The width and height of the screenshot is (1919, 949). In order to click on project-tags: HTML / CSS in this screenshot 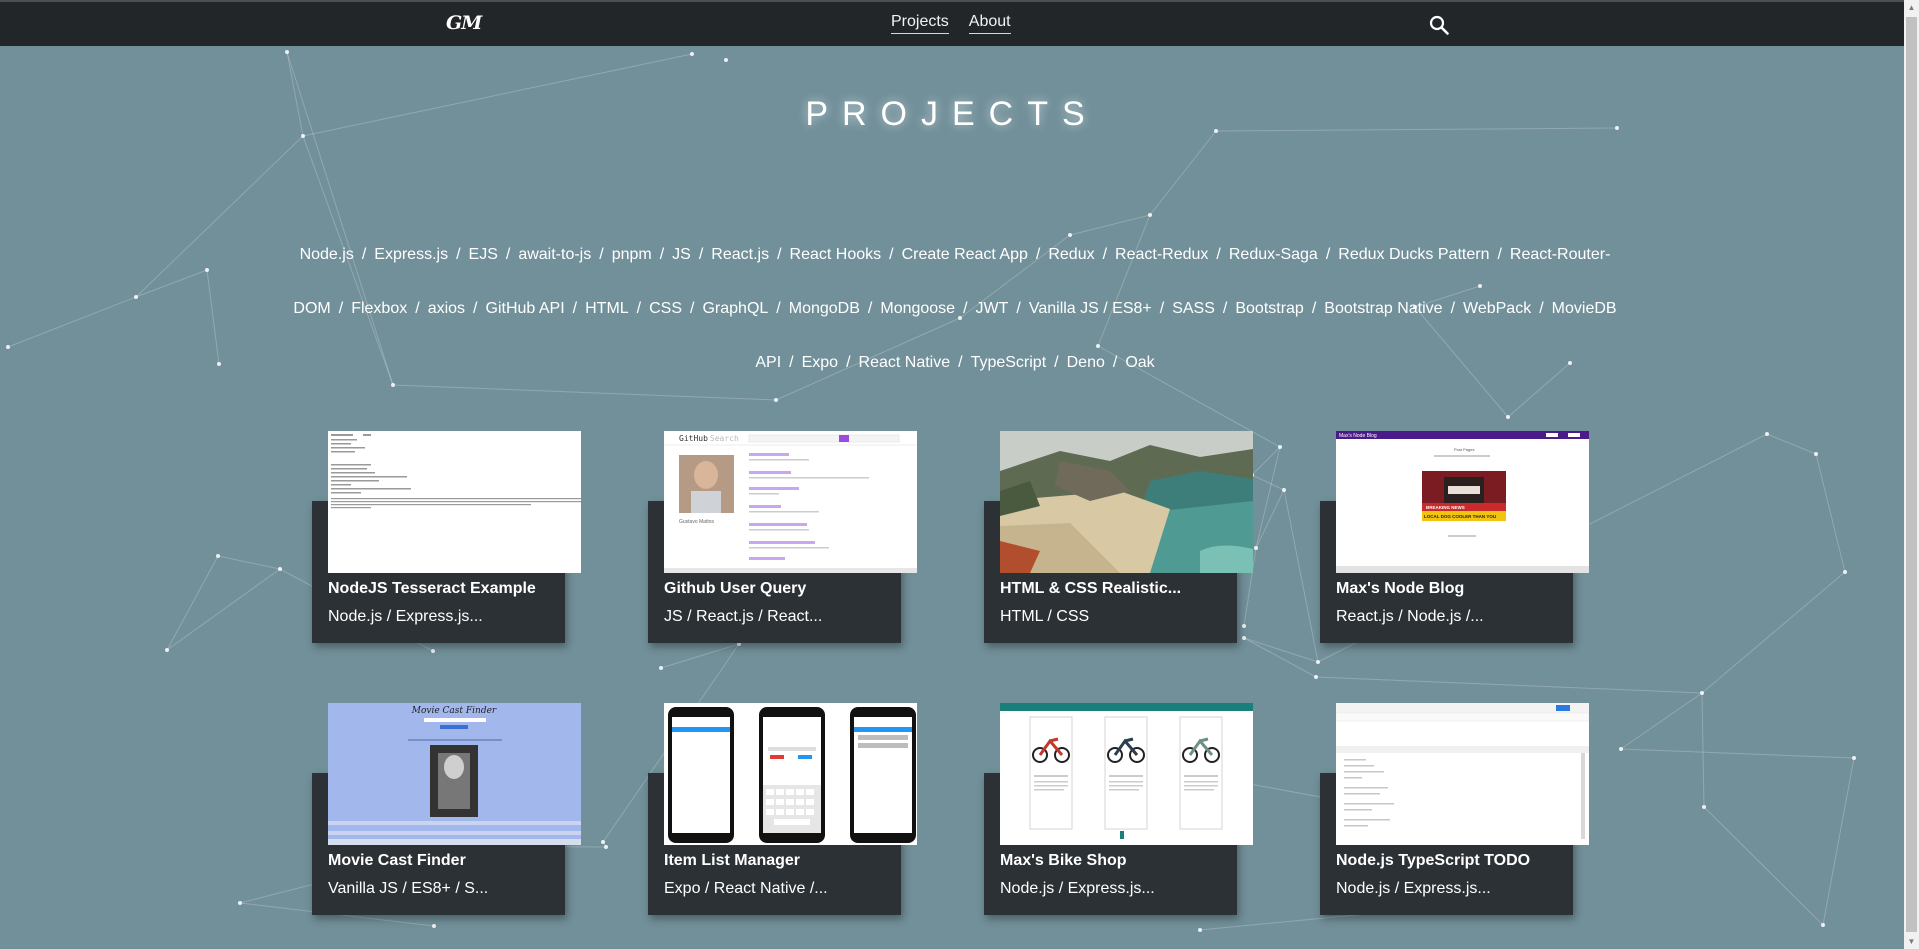, I will do `click(1045, 616)`.